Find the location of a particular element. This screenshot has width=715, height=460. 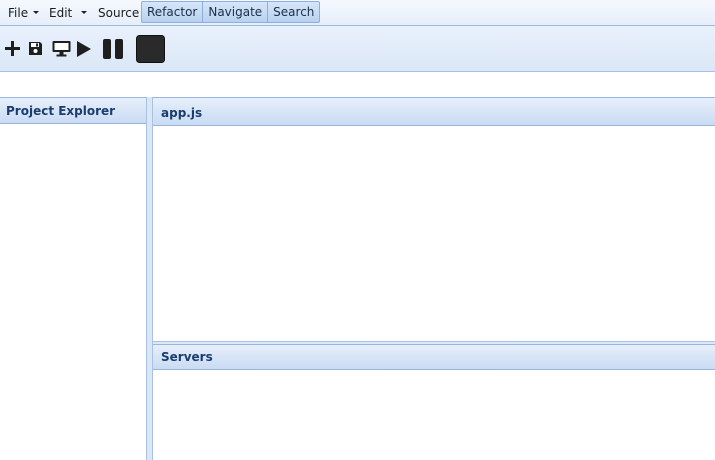

project-explorer-header: Project Explorer is located at coordinates (73, 110).